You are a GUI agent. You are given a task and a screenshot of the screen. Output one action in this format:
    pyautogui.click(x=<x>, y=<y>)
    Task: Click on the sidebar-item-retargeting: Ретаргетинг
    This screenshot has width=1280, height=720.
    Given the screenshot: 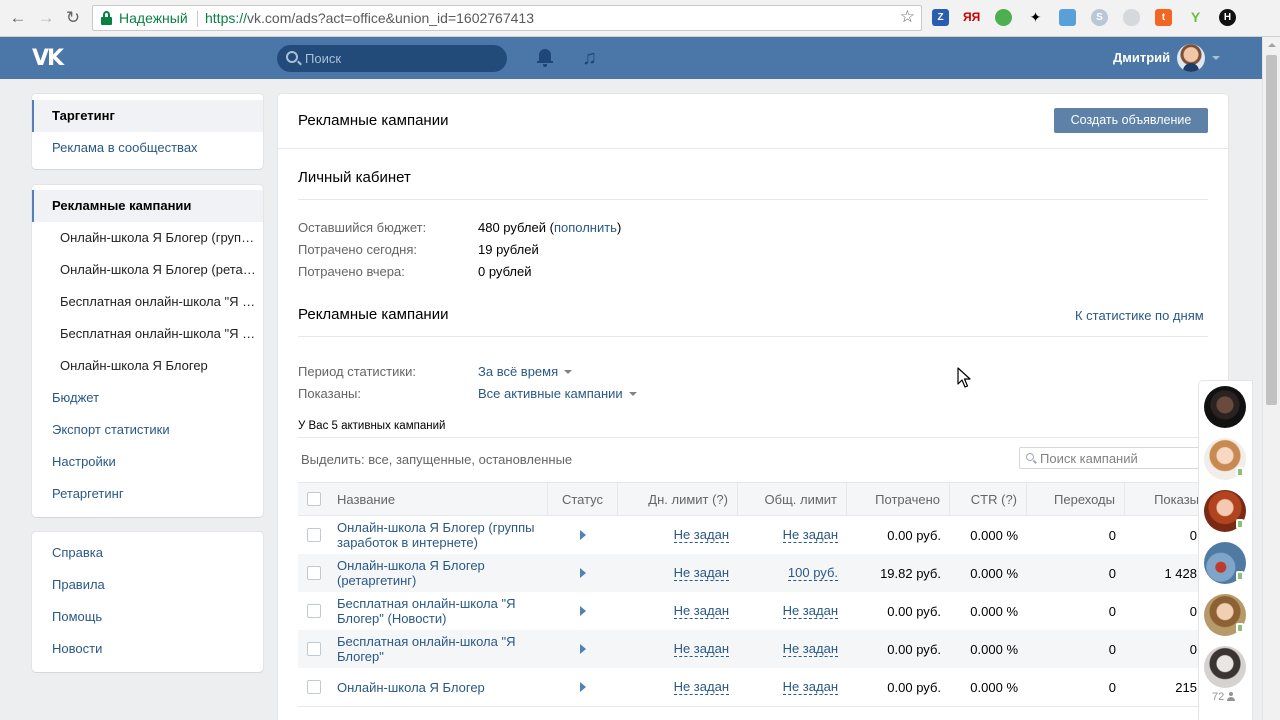 What is the action you would take?
    pyautogui.click(x=147, y=494)
    